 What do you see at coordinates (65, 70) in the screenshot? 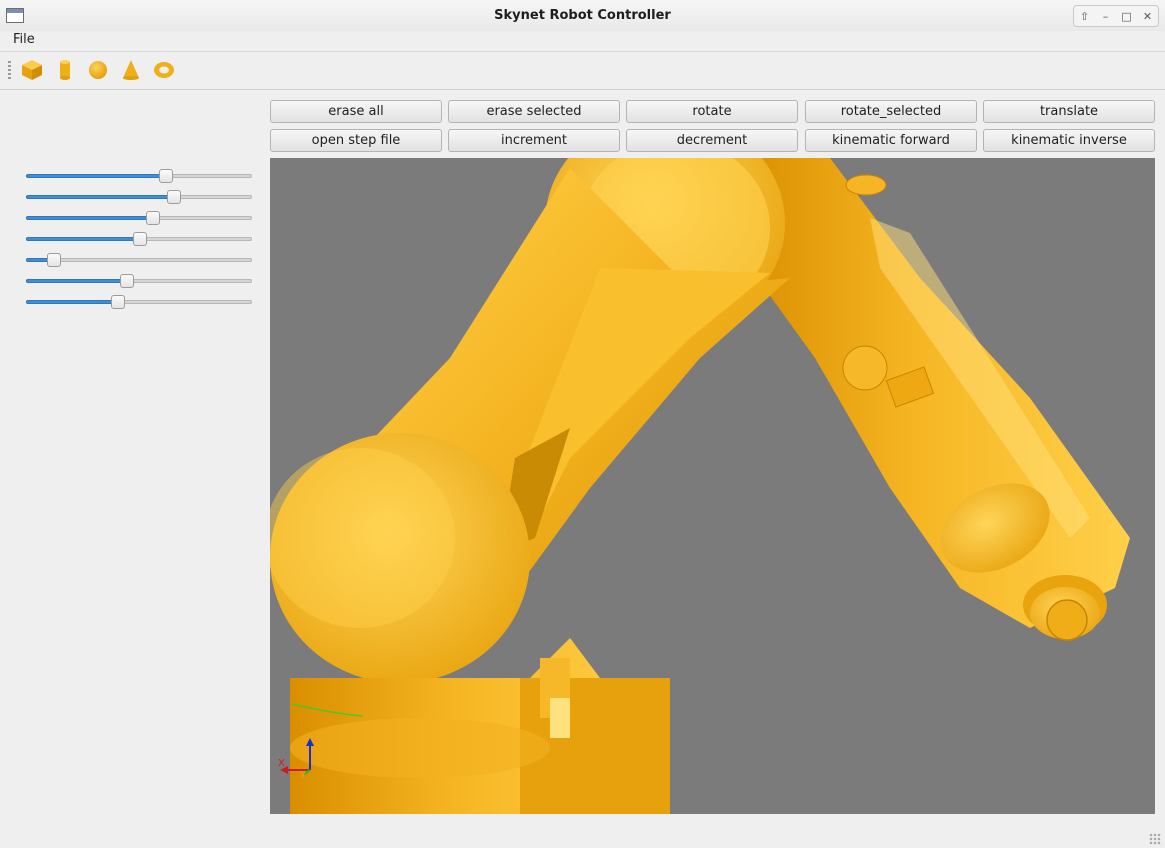
I see `cylinder-icon` at bounding box center [65, 70].